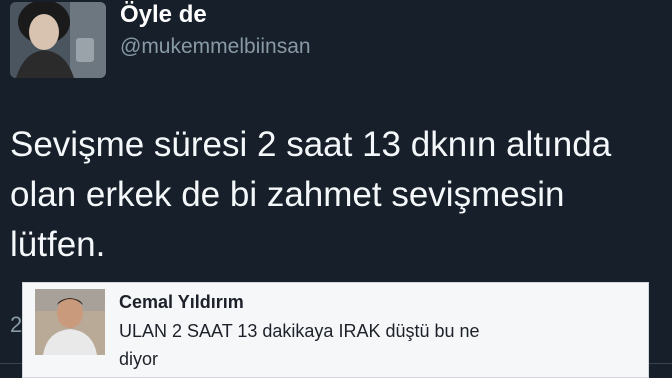 This screenshot has width=672, height=378. I want to click on comment-author-name: Cemal Yıldırım, so click(181, 302).